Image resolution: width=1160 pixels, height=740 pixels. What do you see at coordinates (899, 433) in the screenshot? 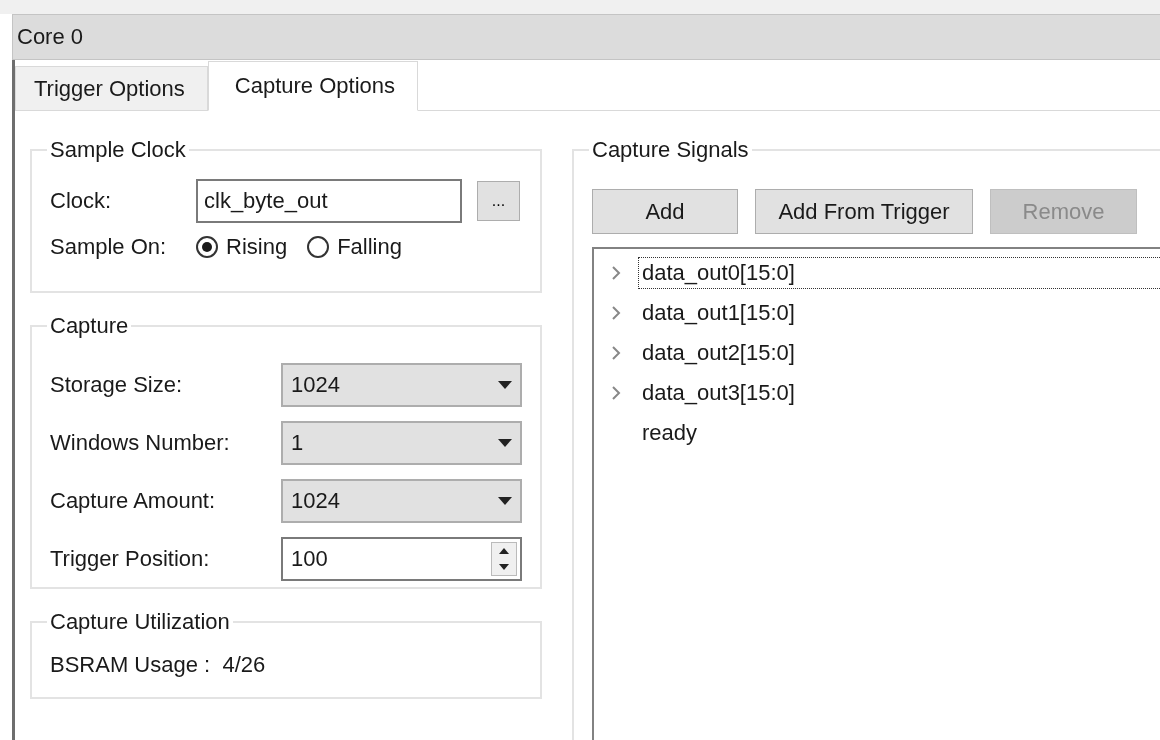
I see `tree-item: ready` at bounding box center [899, 433].